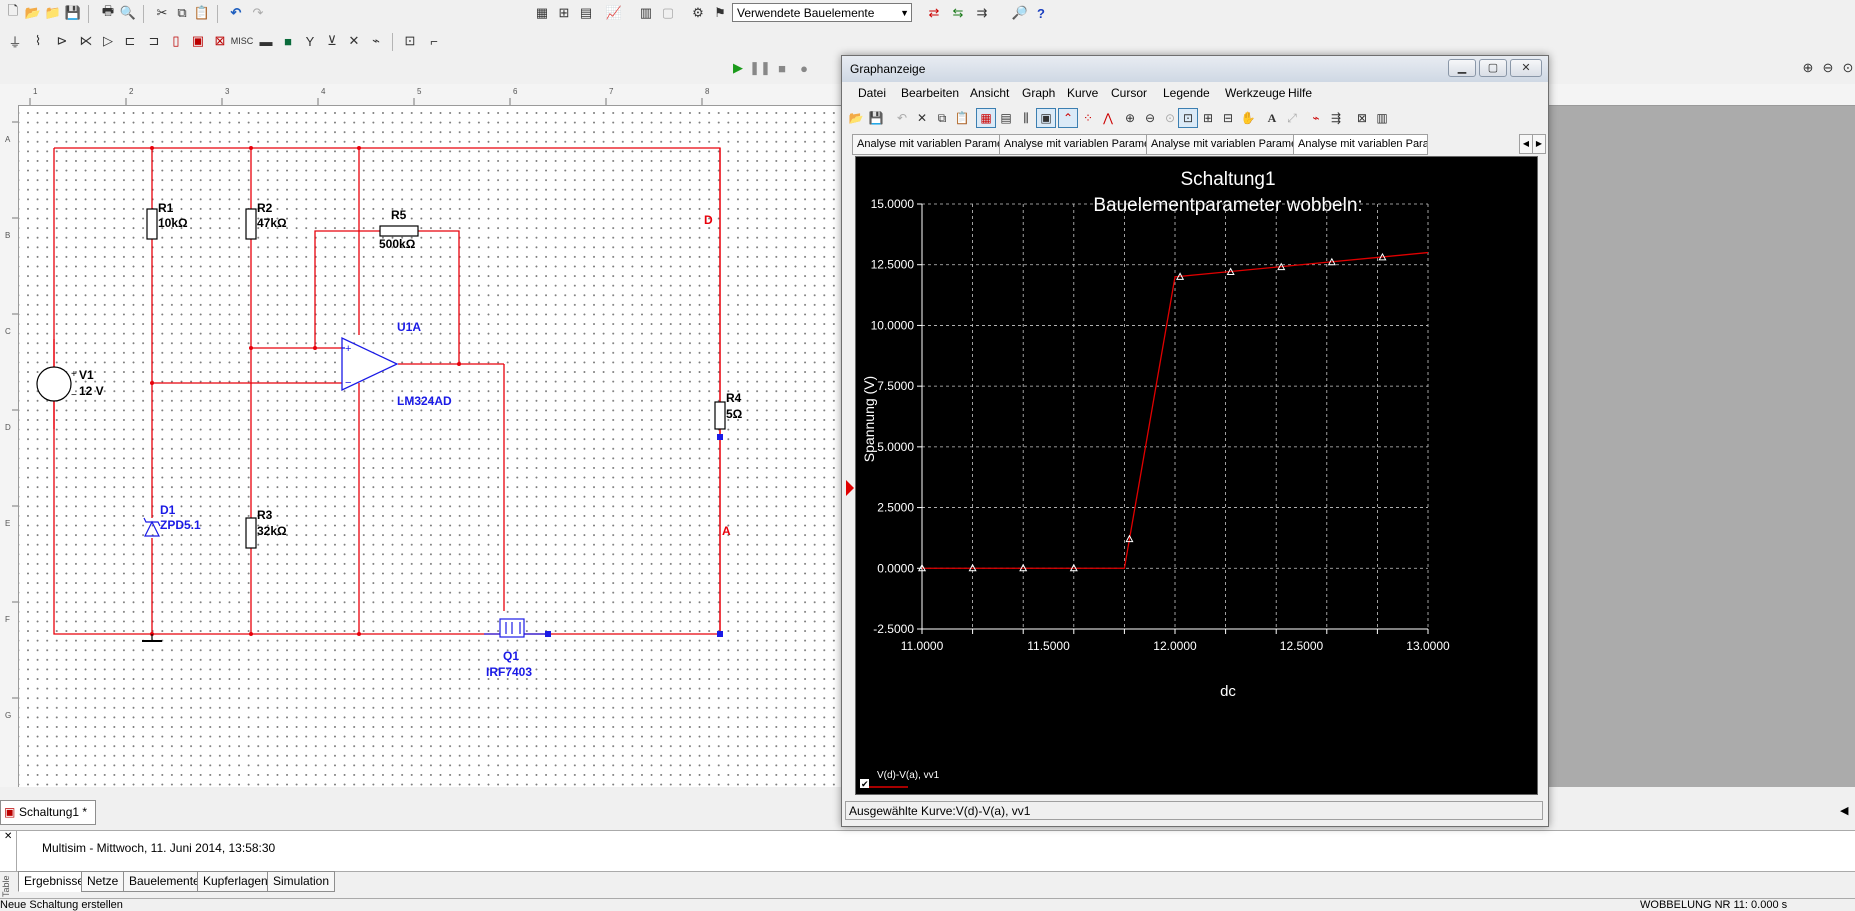  Describe the element at coordinates (958, 13) in the screenshot. I see `back-annotate-icon: ⇆` at that location.